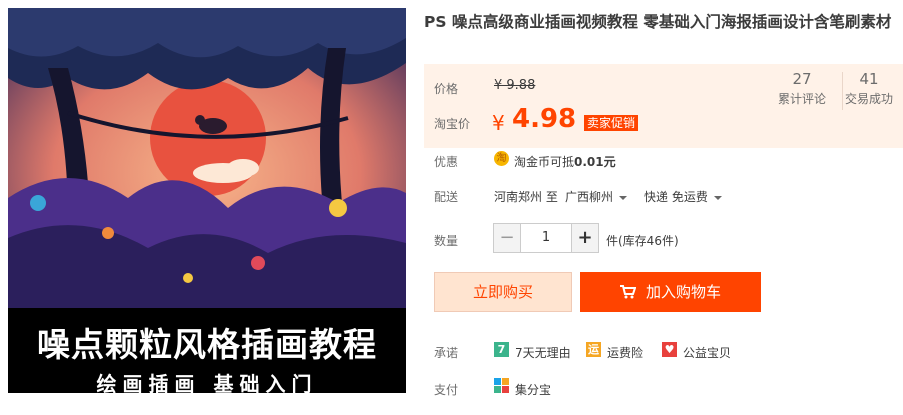 The height and width of the screenshot is (415, 903). I want to click on promo-label: 优惠, so click(446, 162).